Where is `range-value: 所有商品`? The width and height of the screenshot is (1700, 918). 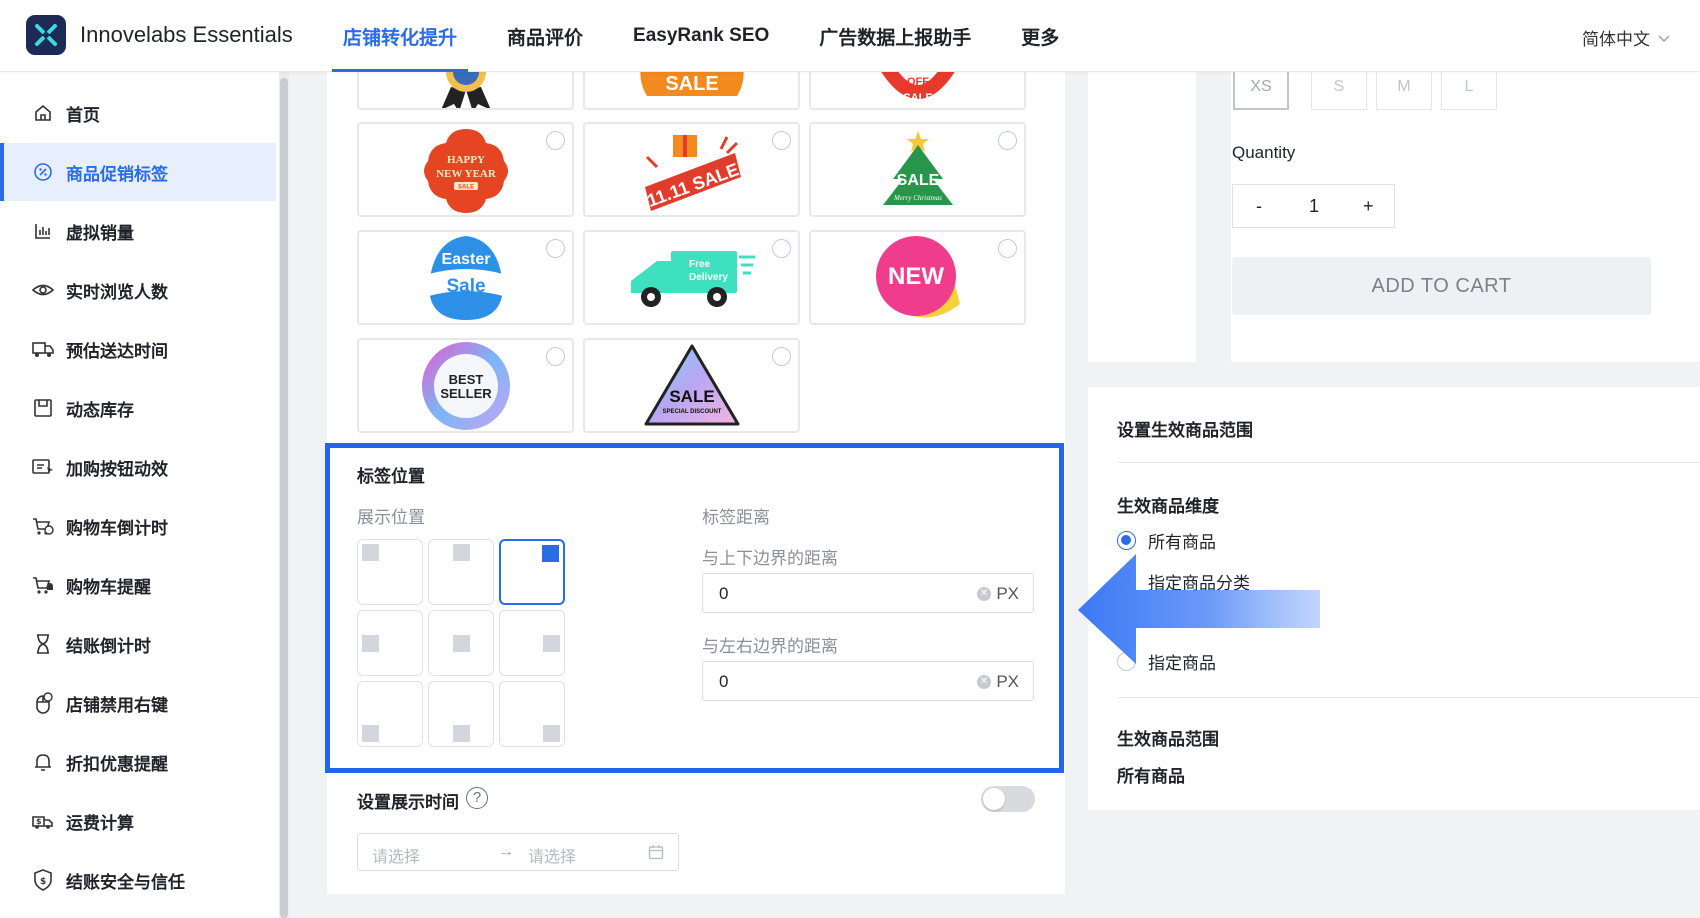 range-value: 所有商品 is located at coordinates (1151, 776).